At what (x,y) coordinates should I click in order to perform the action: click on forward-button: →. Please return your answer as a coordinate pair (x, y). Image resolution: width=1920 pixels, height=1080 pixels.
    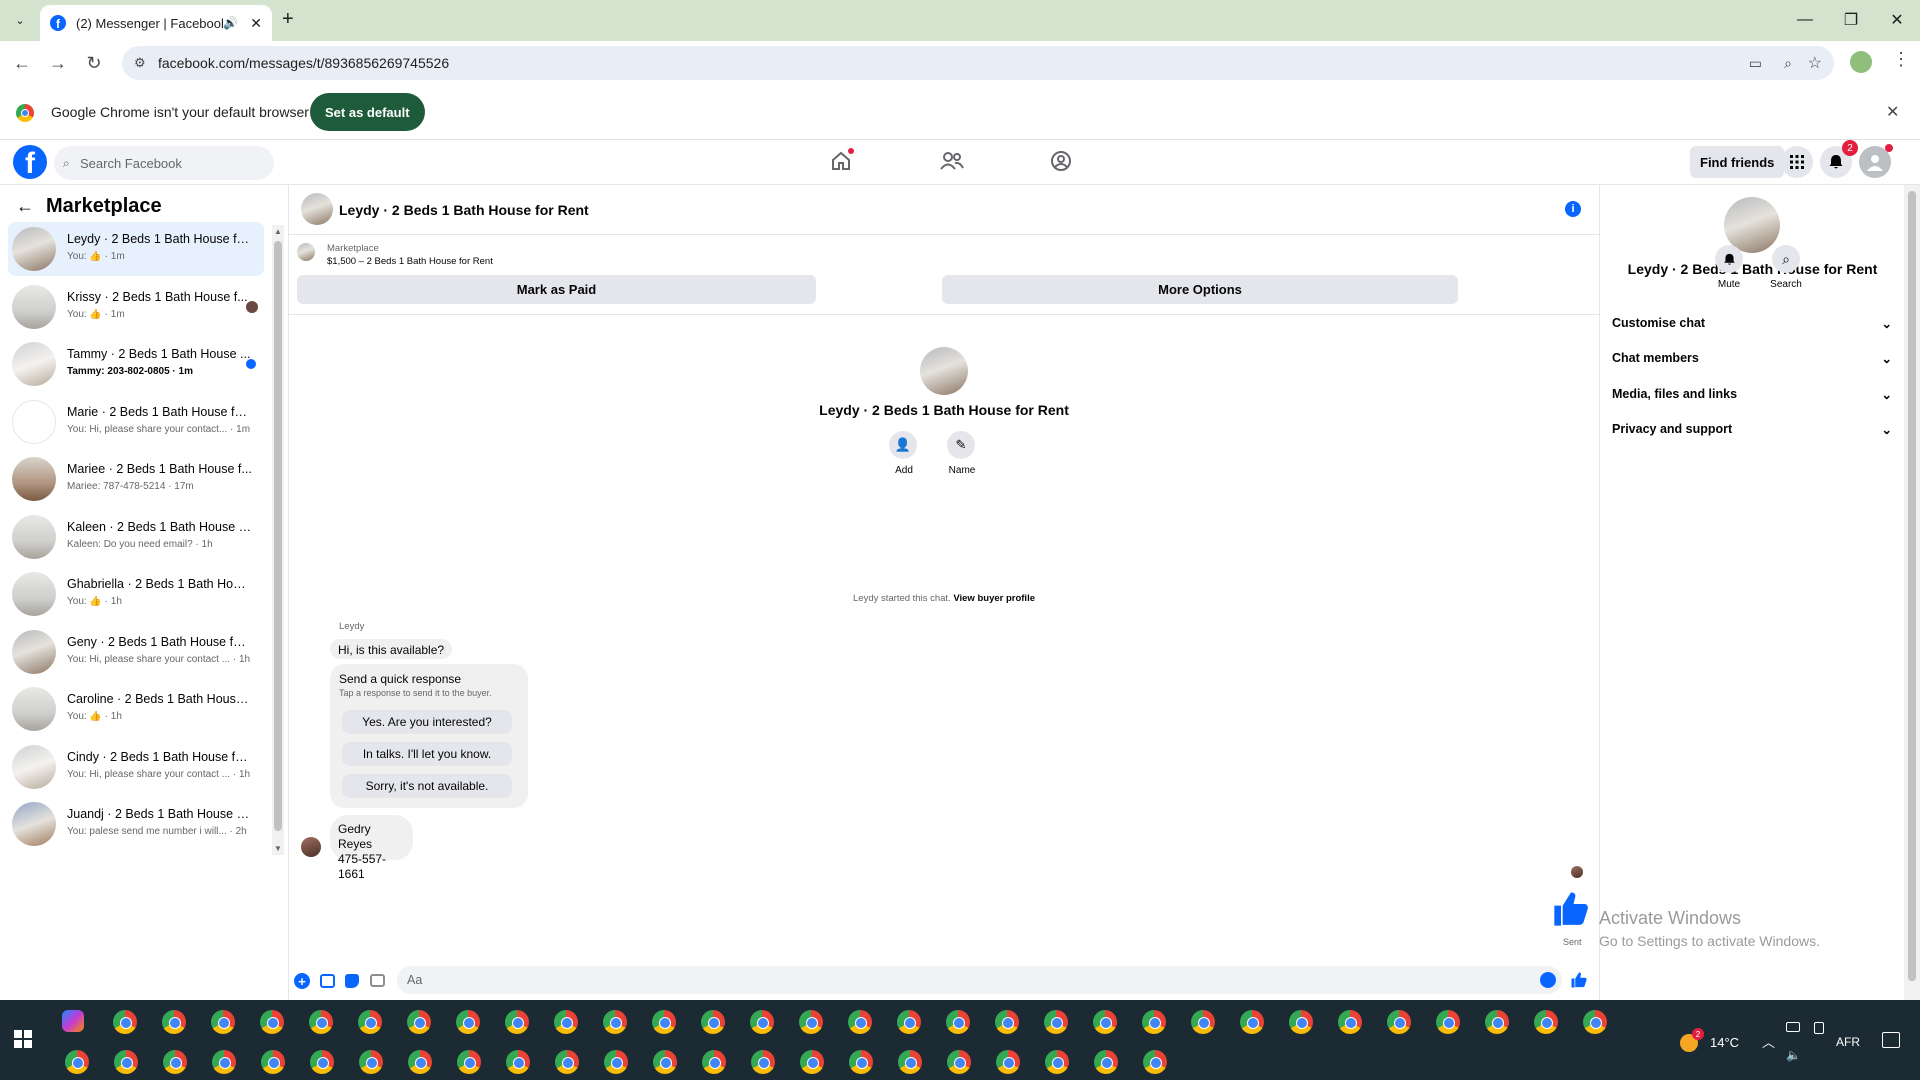
    Looking at the image, I should click on (58, 63).